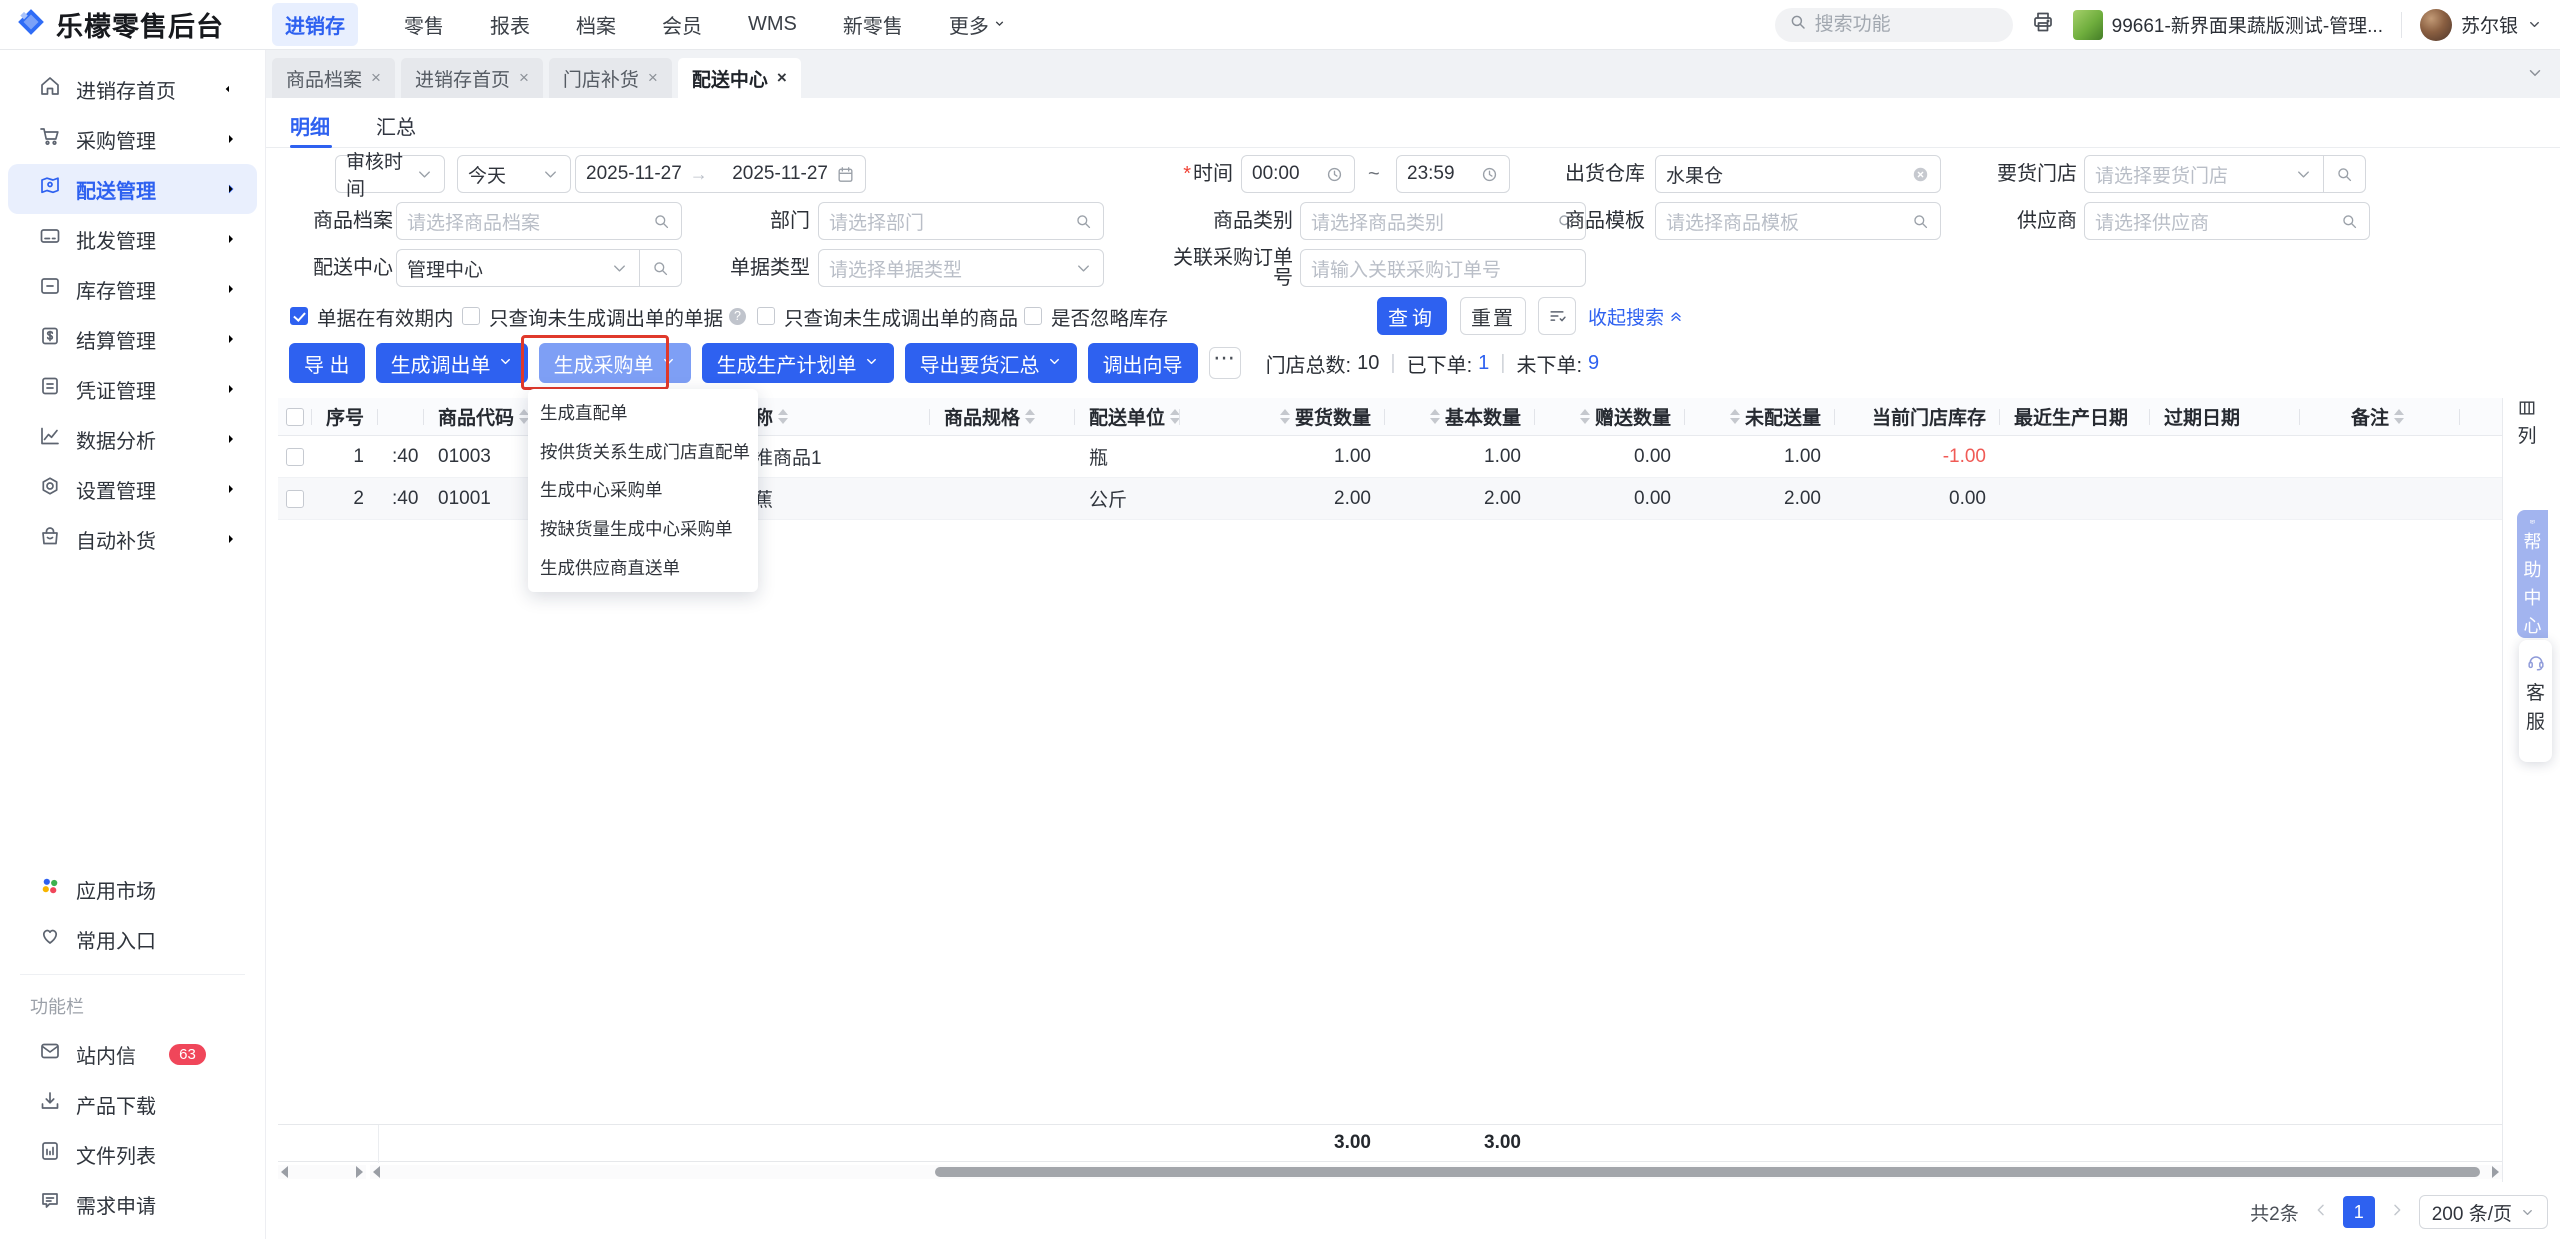 The height and width of the screenshot is (1239, 2560). I want to click on global-search, so click(1893, 24).